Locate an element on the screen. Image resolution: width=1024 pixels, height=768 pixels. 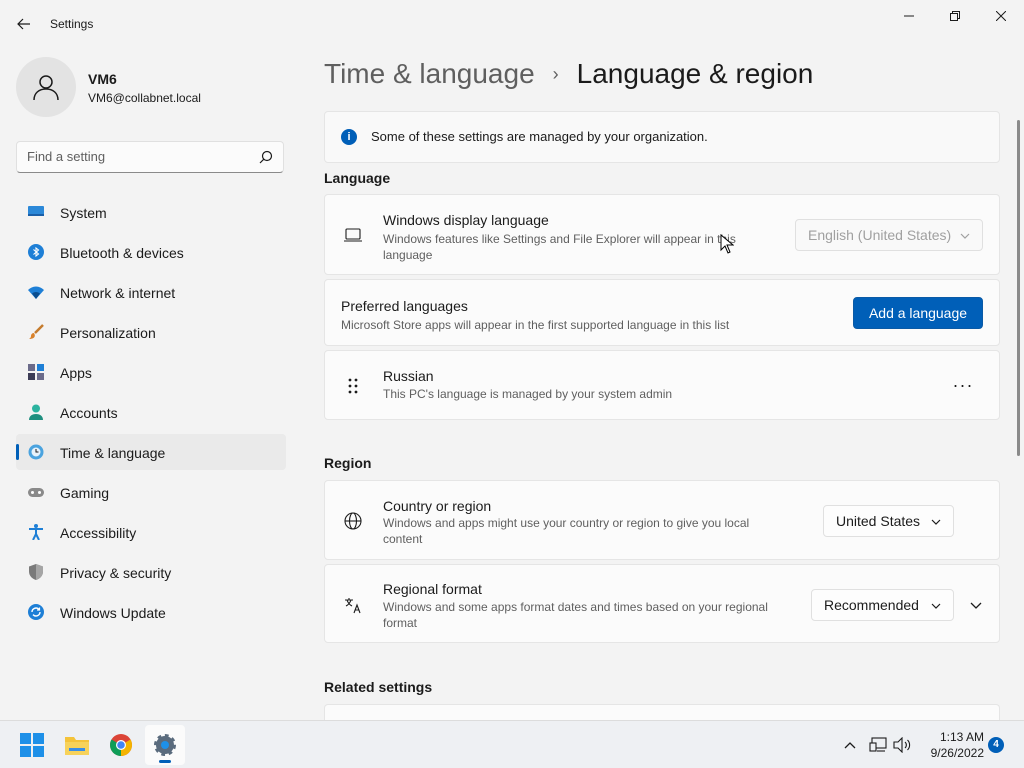
maximize-button is located at coordinates (955, 16).